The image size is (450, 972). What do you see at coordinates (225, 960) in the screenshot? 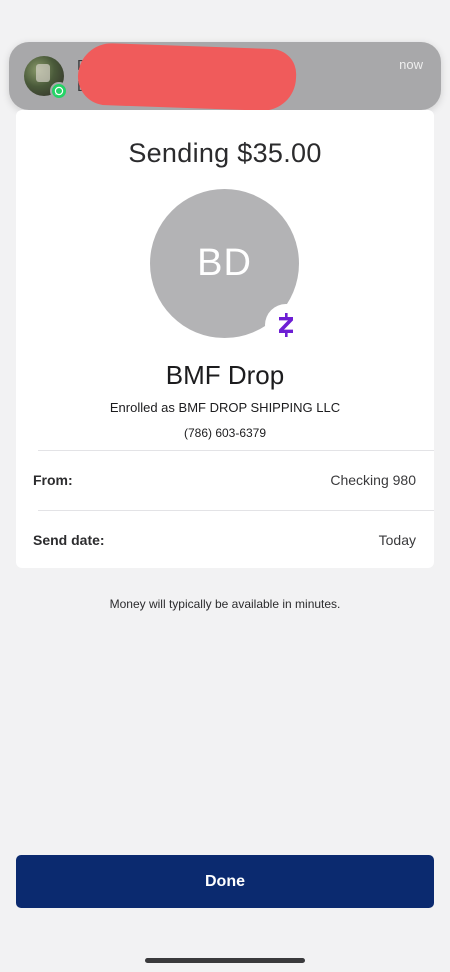
I see `home-indicator` at bounding box center [225, 960].